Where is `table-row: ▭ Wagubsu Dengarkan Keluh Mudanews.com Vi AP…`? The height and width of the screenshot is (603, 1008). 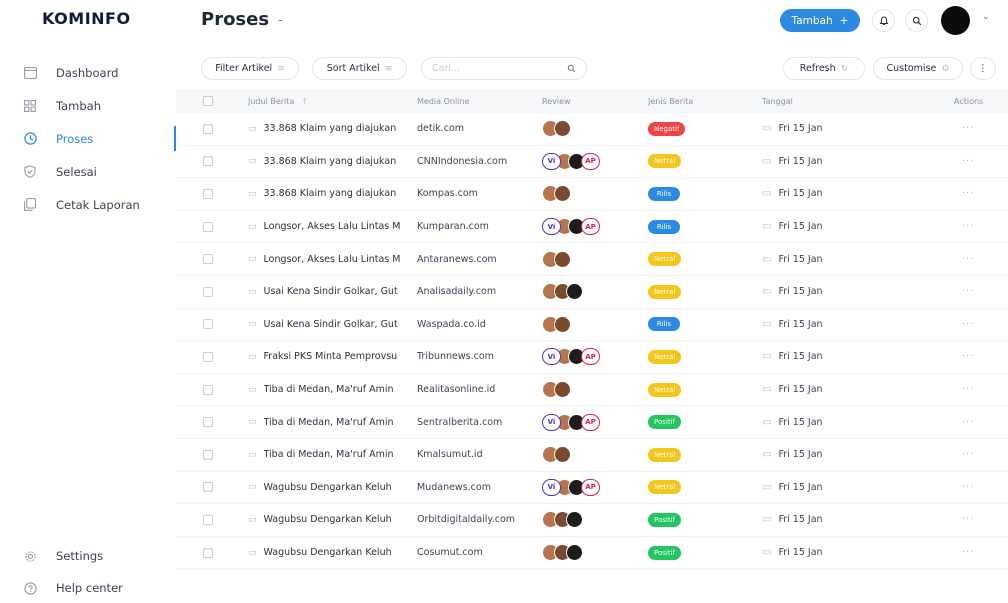
table-row: ▭ Wagubsu Dengarkan Keluh Mudanews.com Vi AP… is located at coordinates (592, 488).